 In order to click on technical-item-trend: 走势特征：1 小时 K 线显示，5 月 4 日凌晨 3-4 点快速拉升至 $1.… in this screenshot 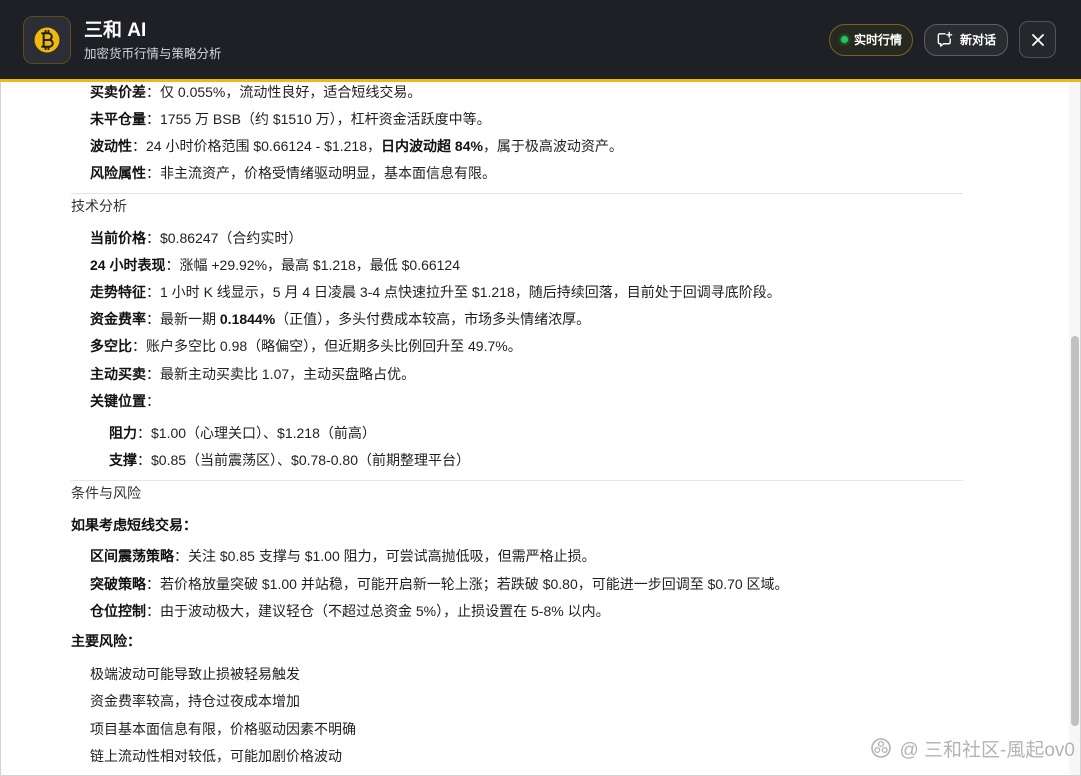, I will do `click(435, 292)`.